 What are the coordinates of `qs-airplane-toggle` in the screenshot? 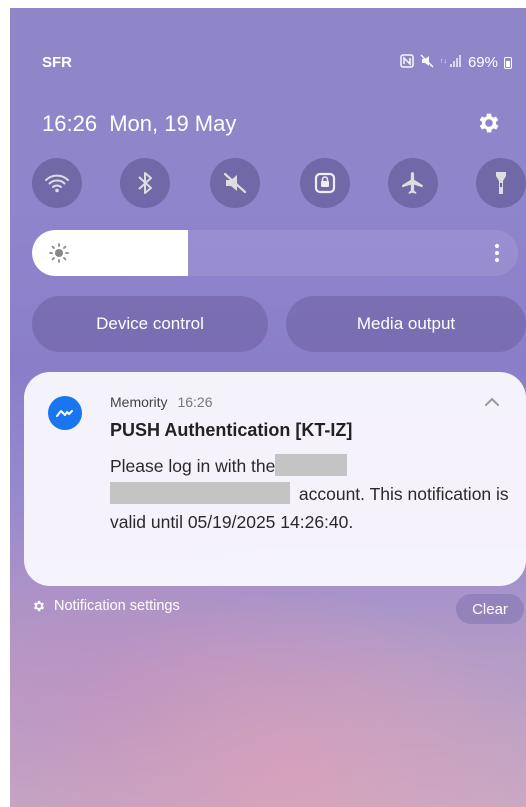 It's located at (413, 183).